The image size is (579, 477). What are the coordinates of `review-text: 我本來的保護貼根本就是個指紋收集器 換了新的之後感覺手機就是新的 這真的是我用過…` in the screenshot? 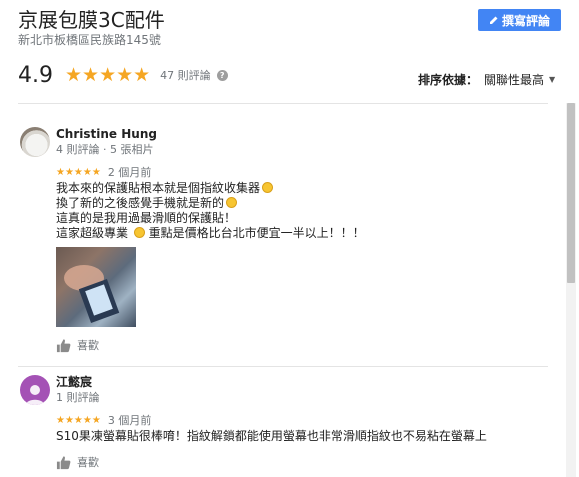 It's located at (306, 211).